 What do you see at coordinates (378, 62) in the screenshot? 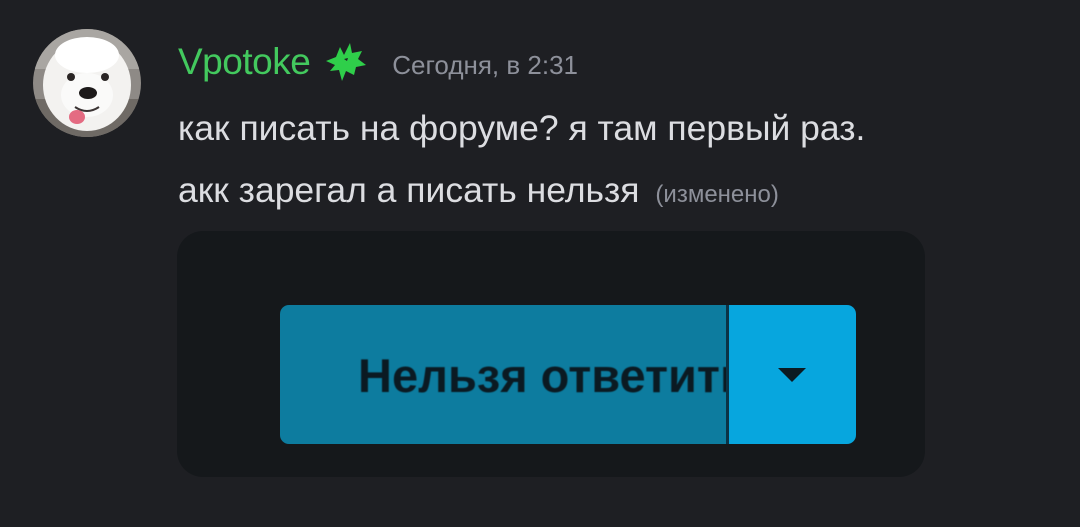
I see `message-header: Vpotoke Сегодня, в 2:31` at bounding box center [378, 62].